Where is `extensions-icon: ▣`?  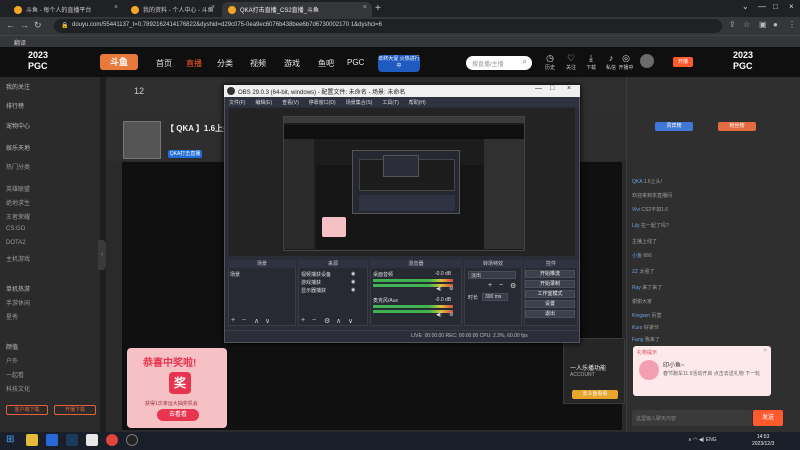
extensions-icon: ▣ is located at coordinates (763, 24).